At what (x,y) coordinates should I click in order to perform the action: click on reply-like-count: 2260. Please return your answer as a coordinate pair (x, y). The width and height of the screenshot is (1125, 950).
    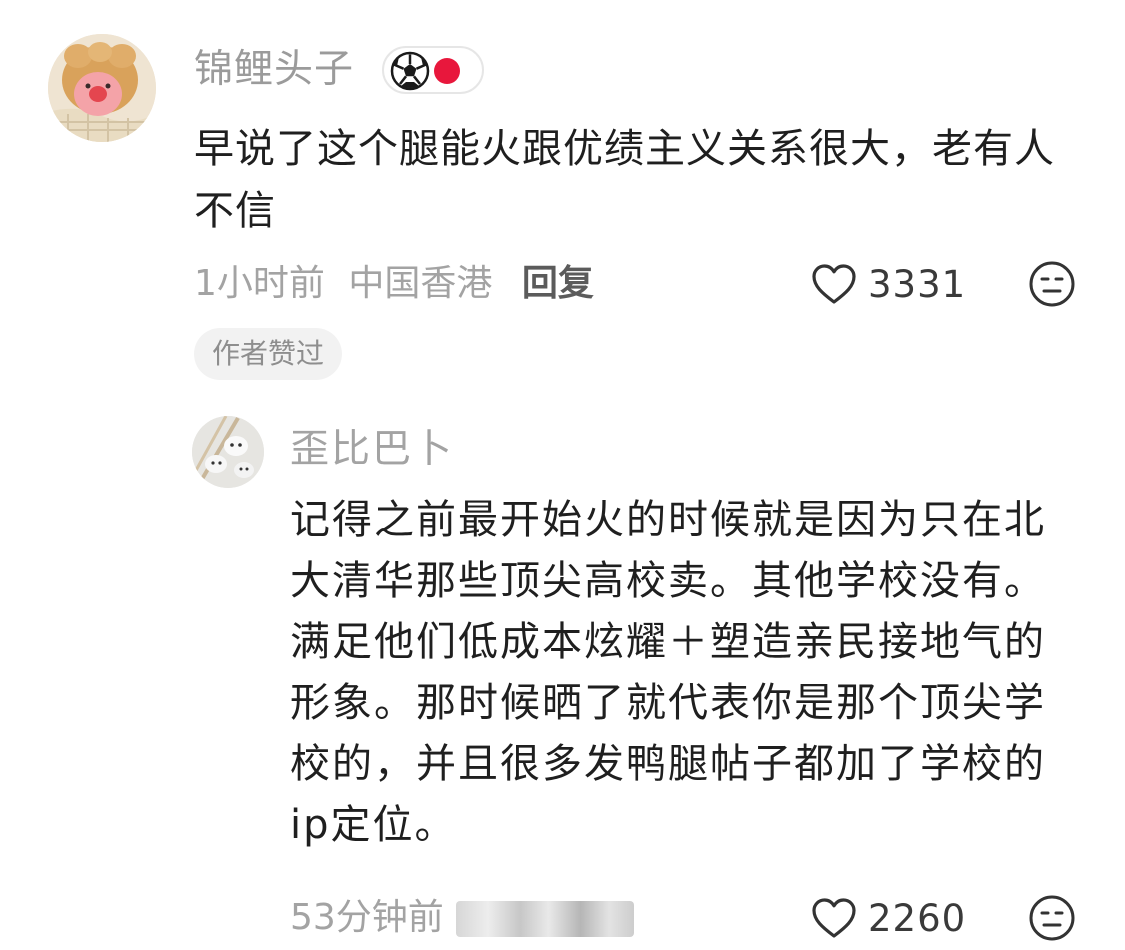
    Looking at the image, I should click on (917, 918).